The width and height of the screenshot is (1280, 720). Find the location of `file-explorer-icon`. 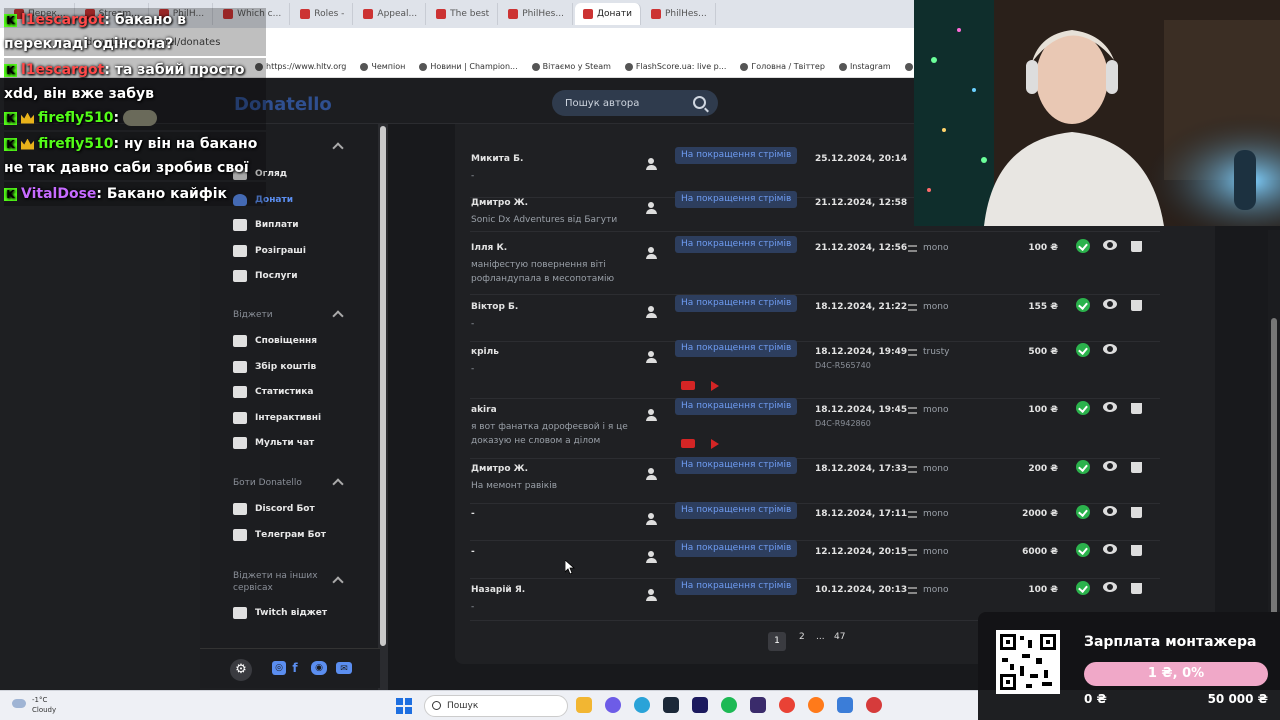

file-explorer-icon is located at coordinates (584, 705).